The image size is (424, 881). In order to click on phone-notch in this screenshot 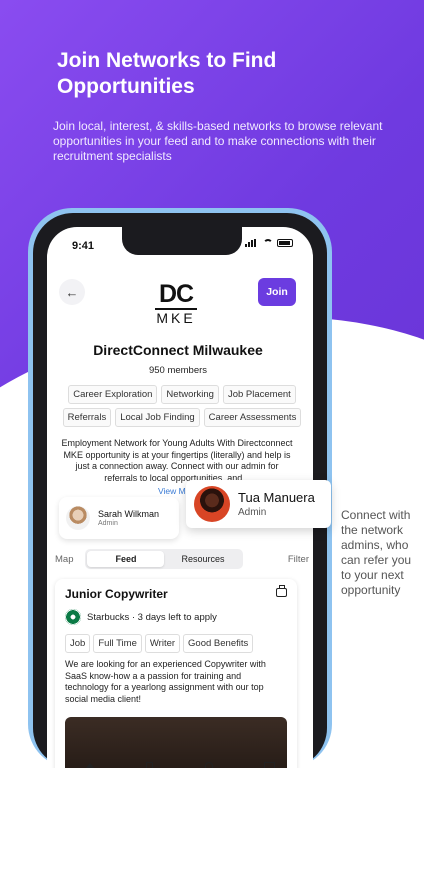, I will do `click(182, 241)`.